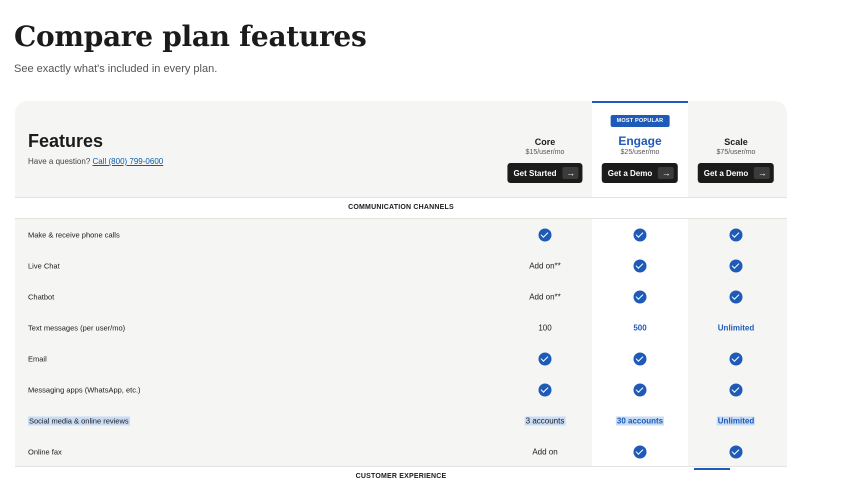  What do you see at coordinates (640, 121) in the screenshot?
I see `most-popular-badge: MOST POPULAR` at bounding box center [640, 121].